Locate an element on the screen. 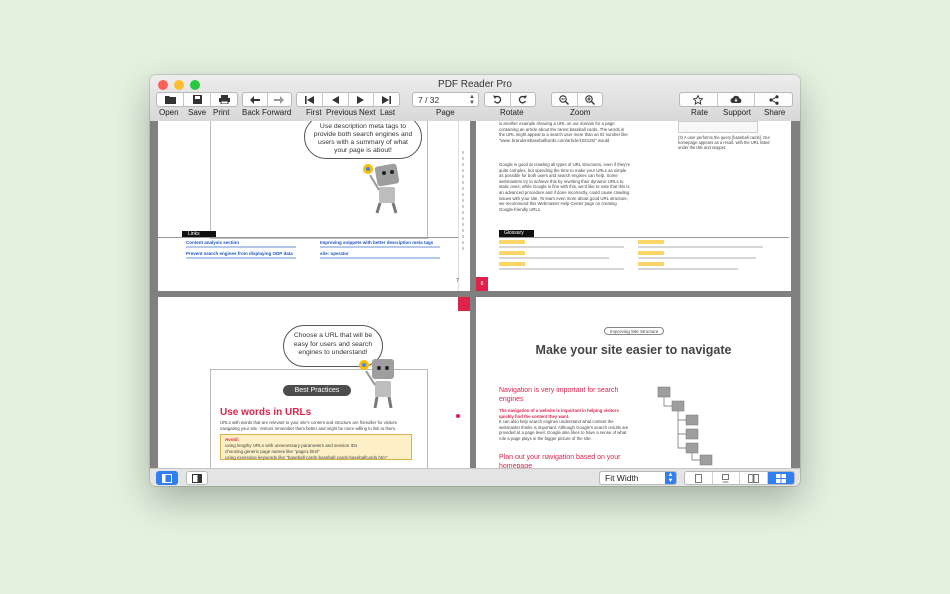 The width and height of the screenshot is (950, 594). support-button is located at coordinates (737, 99).